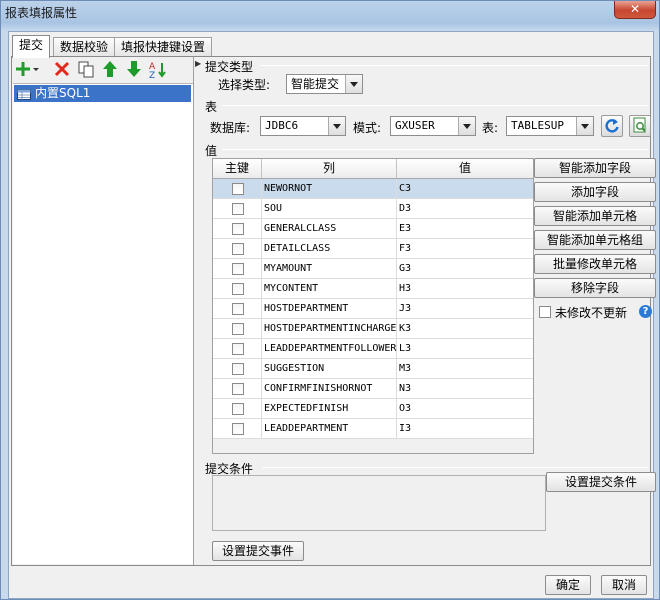 The image size is (660, 600). What do you see at coordinates (595, 264) in the screenshot?
I see `batch-modify-cell-button: 批量修改单元格` at bounding box center [595, 264].